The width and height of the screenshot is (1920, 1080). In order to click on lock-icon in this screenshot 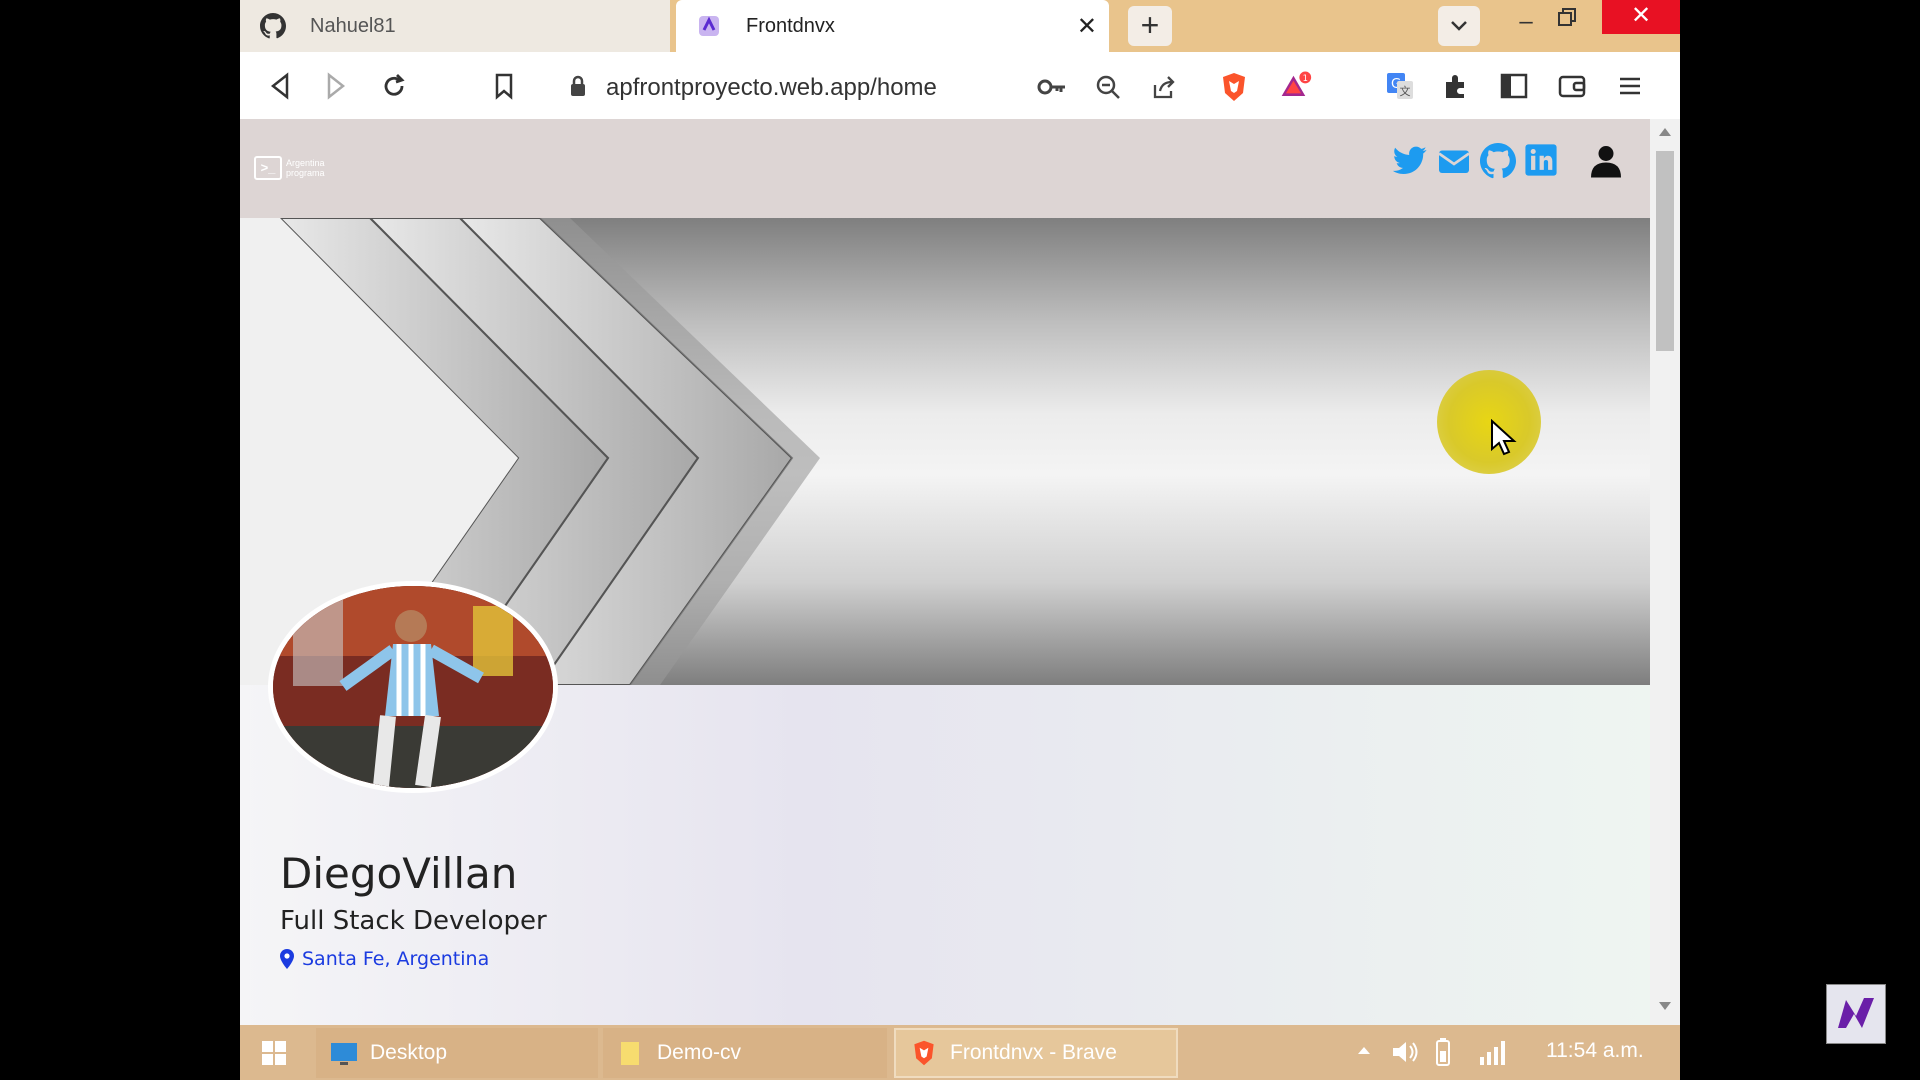, I will do `click(578, 88)`.